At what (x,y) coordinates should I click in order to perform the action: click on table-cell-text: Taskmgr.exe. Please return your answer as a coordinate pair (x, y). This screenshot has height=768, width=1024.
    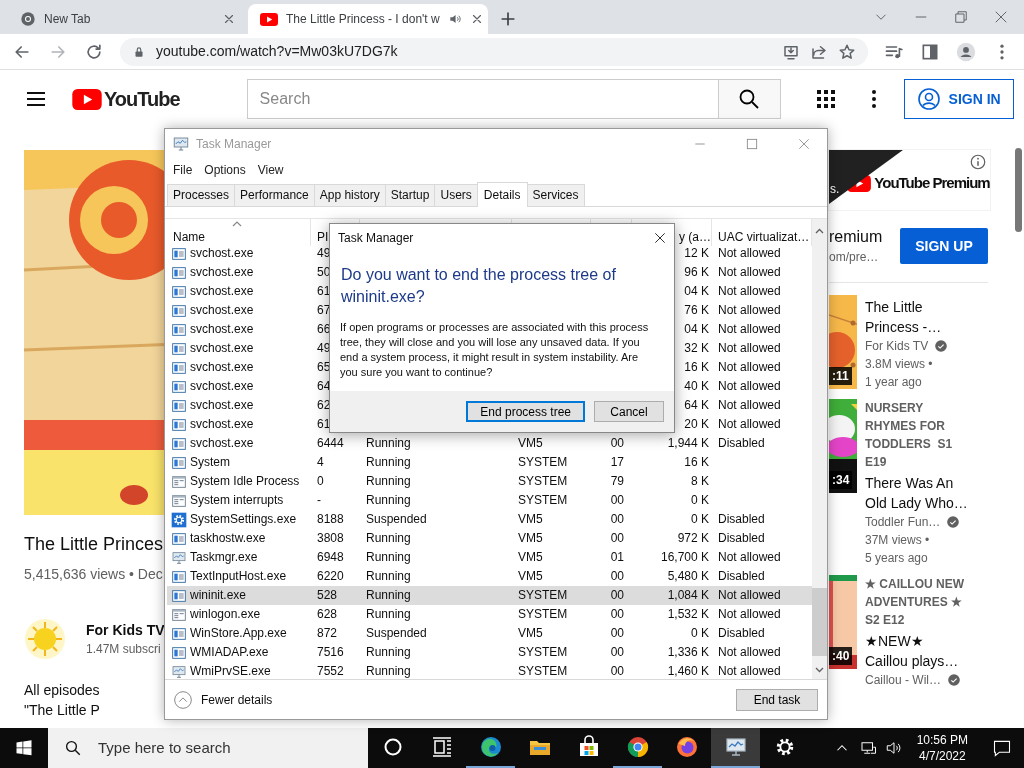
    Looking at the image, I should click on (224, 557).